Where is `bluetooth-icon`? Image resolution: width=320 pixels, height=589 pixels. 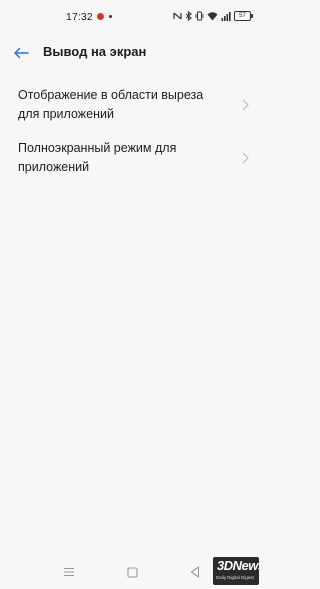 bluetooth-icon is located at coordinates (188, 16).